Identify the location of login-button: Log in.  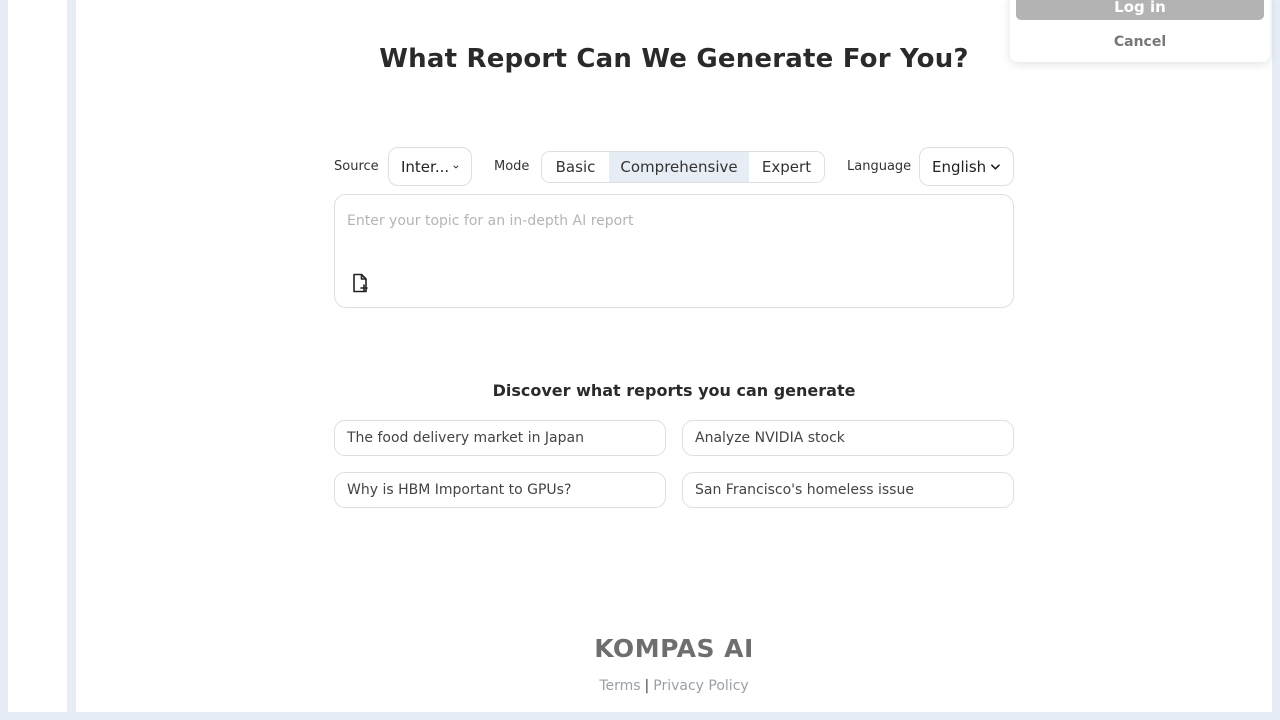
(1140, 10).